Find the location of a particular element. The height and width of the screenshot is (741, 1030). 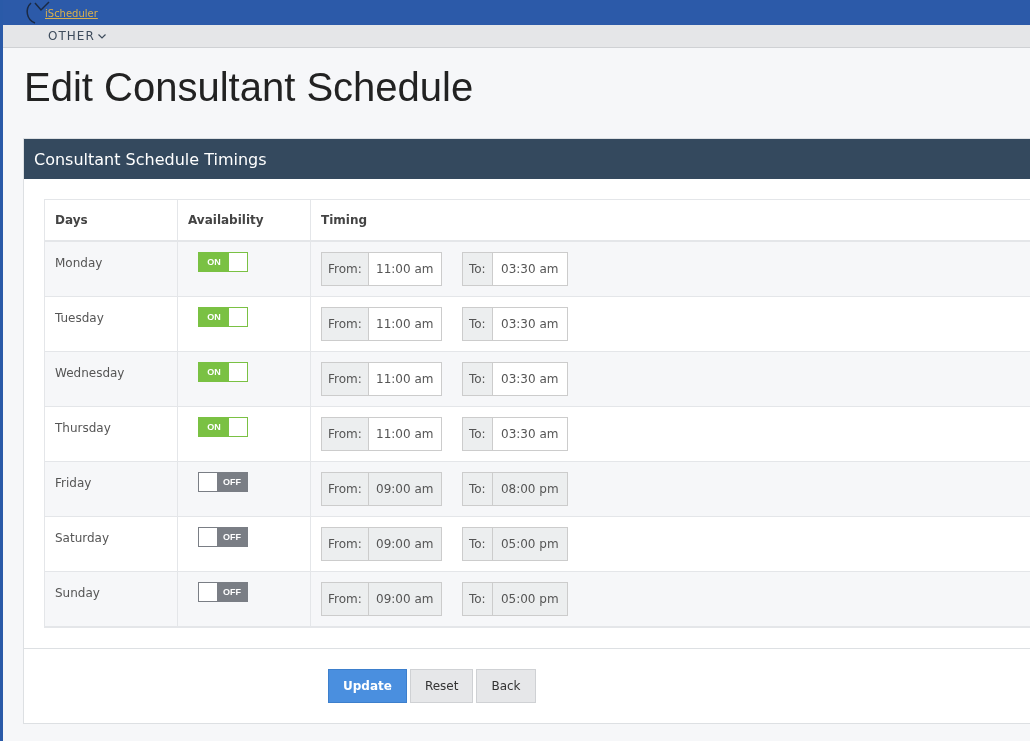

page-title: Edit Consultant Schedule is located at coordinates (249, 87).